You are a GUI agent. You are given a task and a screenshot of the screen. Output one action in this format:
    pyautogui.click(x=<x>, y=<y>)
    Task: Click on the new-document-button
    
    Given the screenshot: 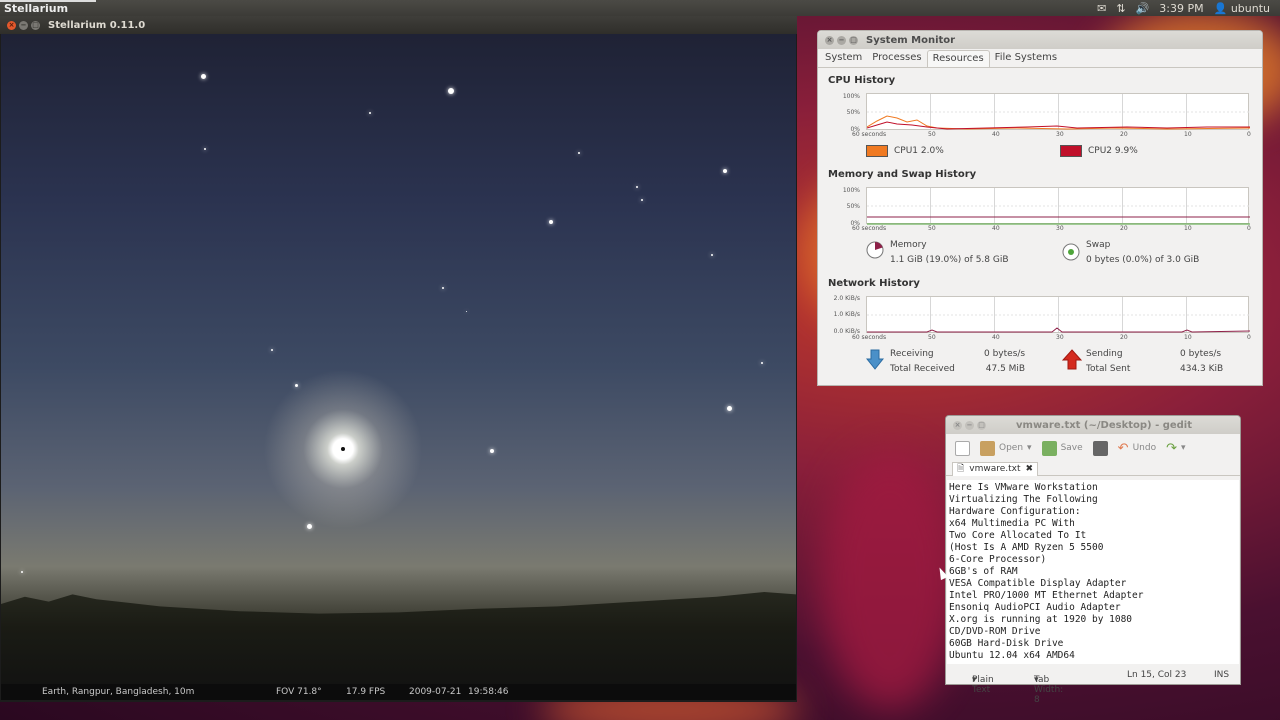 What is the action you would take?
    pyautogui.click(x=962, y=448)
    